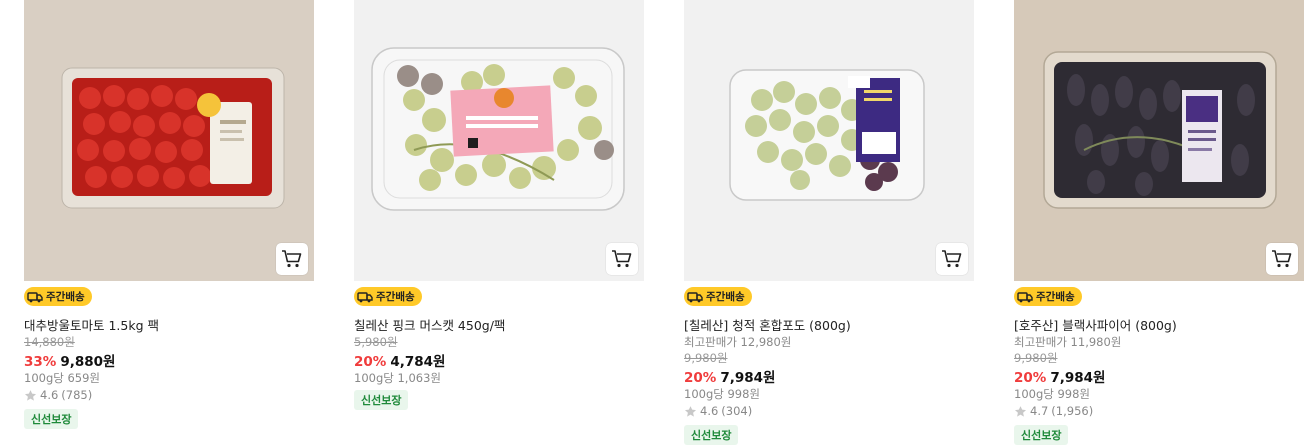 The height and width of the screenshot is (448, 1312). Describe the element at coordinates (88, 362) in the screenshot. I see `sale-price: 9,880원` at that location.